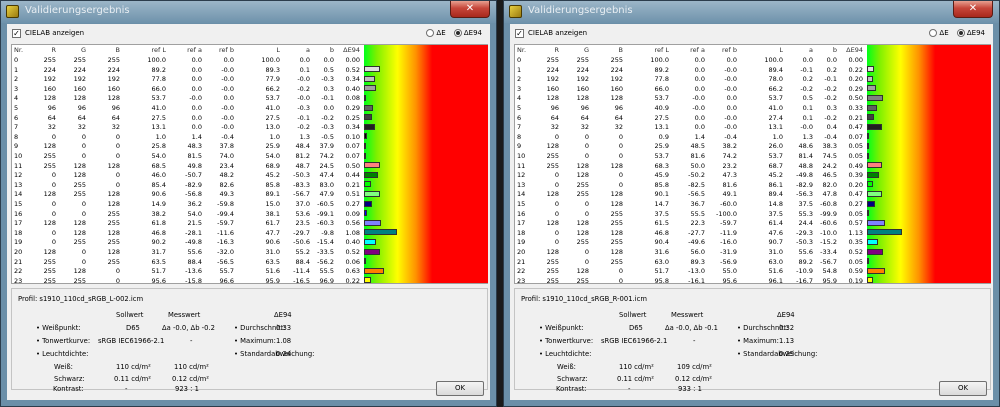  I want to click on cell-r: 96, so click(51, 108).